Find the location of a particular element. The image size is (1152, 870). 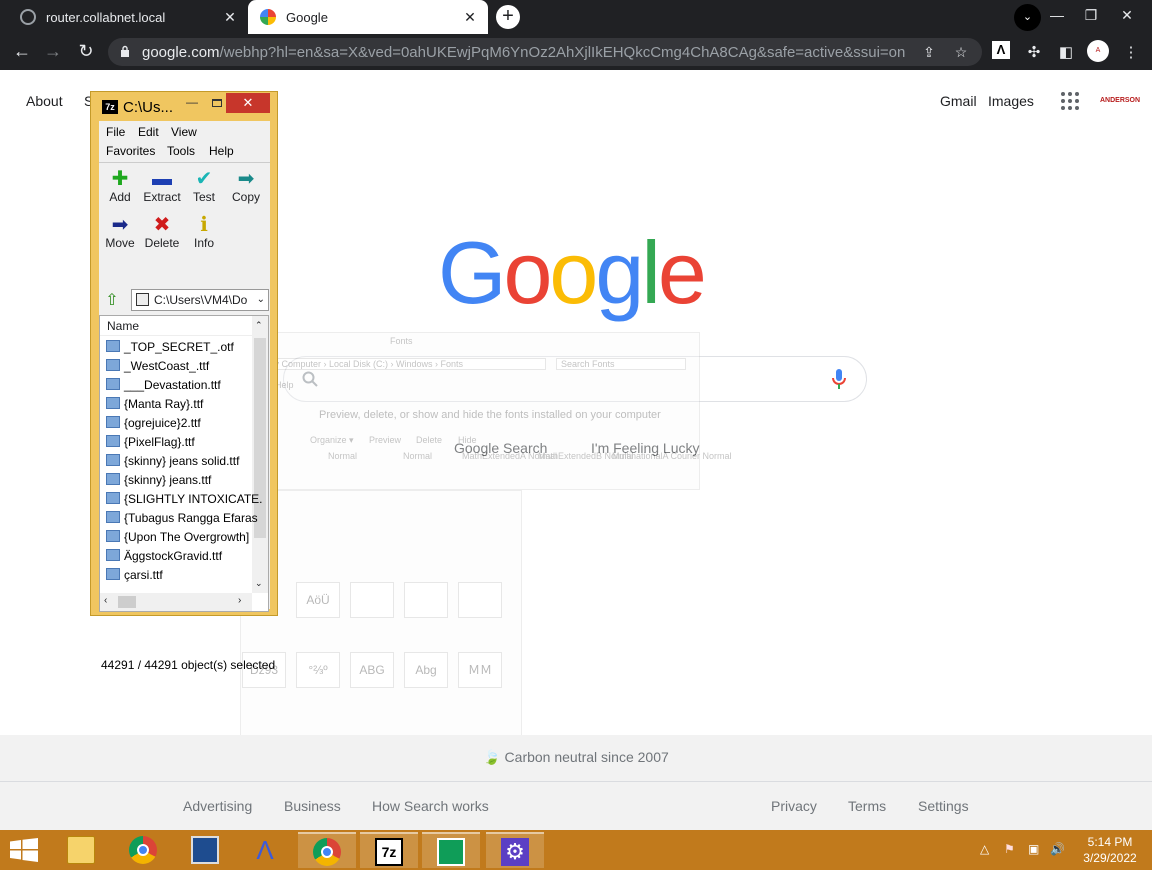

file-name: _WestCoast_.ttf is located at coordinates (167, 366).